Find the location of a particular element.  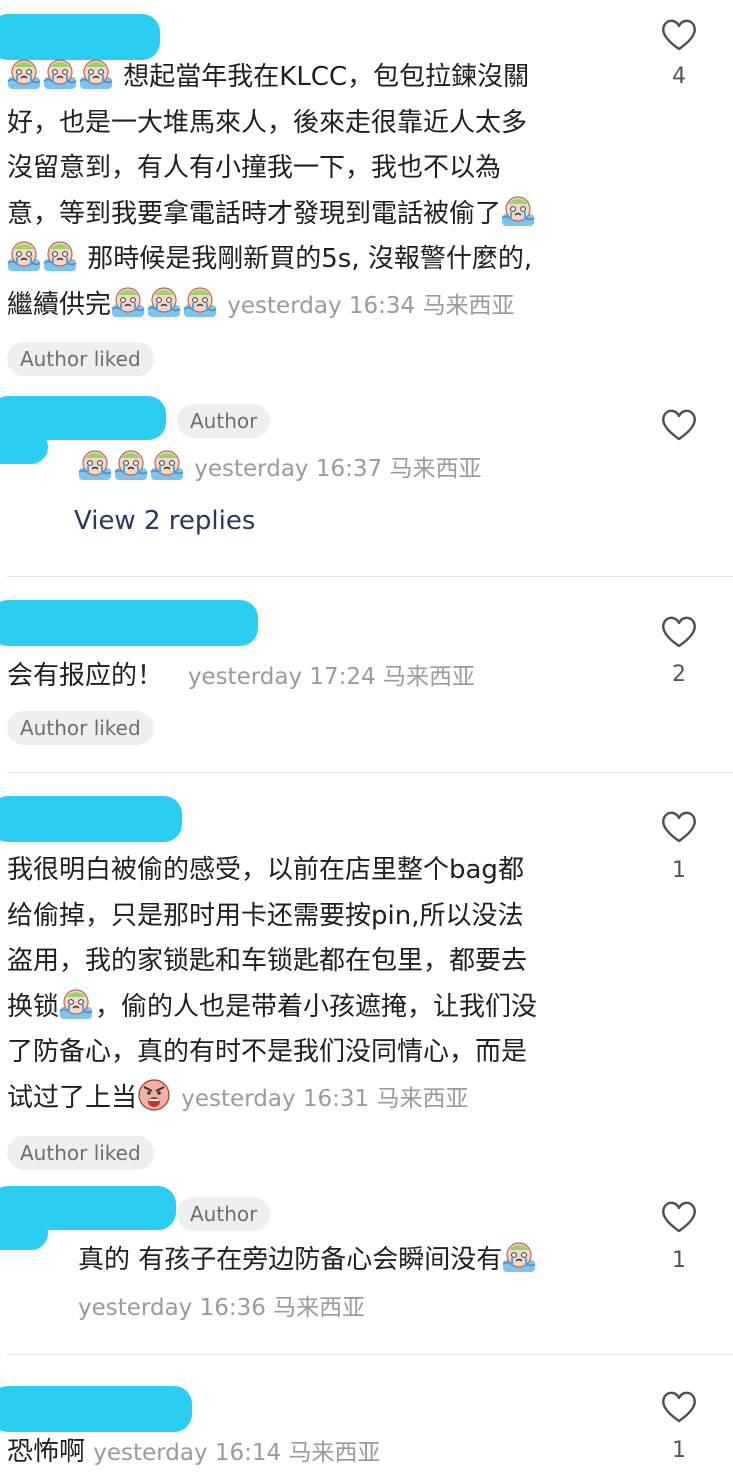

like-count: 4 is located at coordinates (679, 76).